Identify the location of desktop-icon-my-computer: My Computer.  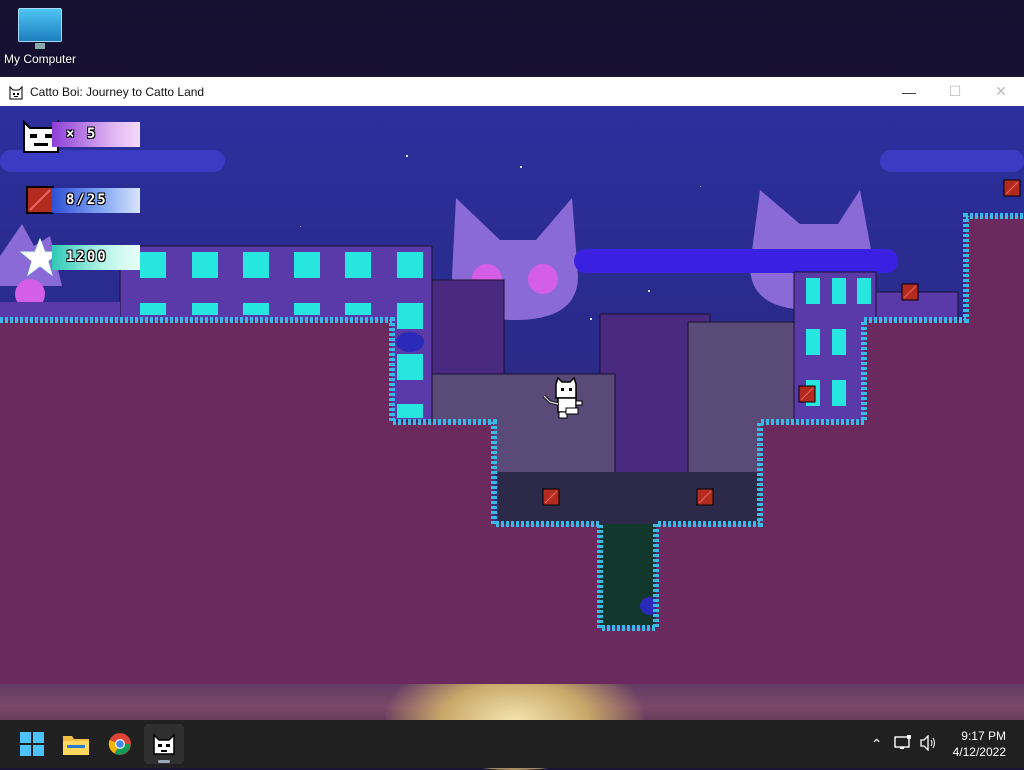
(40, 37).